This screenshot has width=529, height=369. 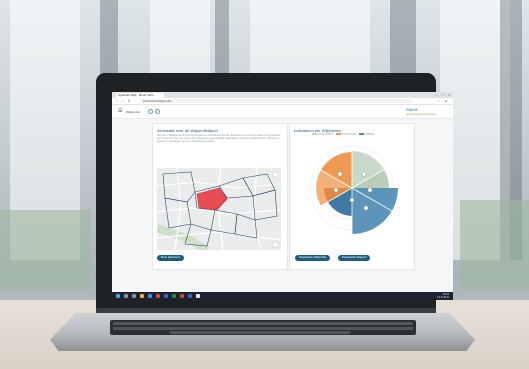 I want to click on reload-icon: ↻, so click(x=129, y=101).